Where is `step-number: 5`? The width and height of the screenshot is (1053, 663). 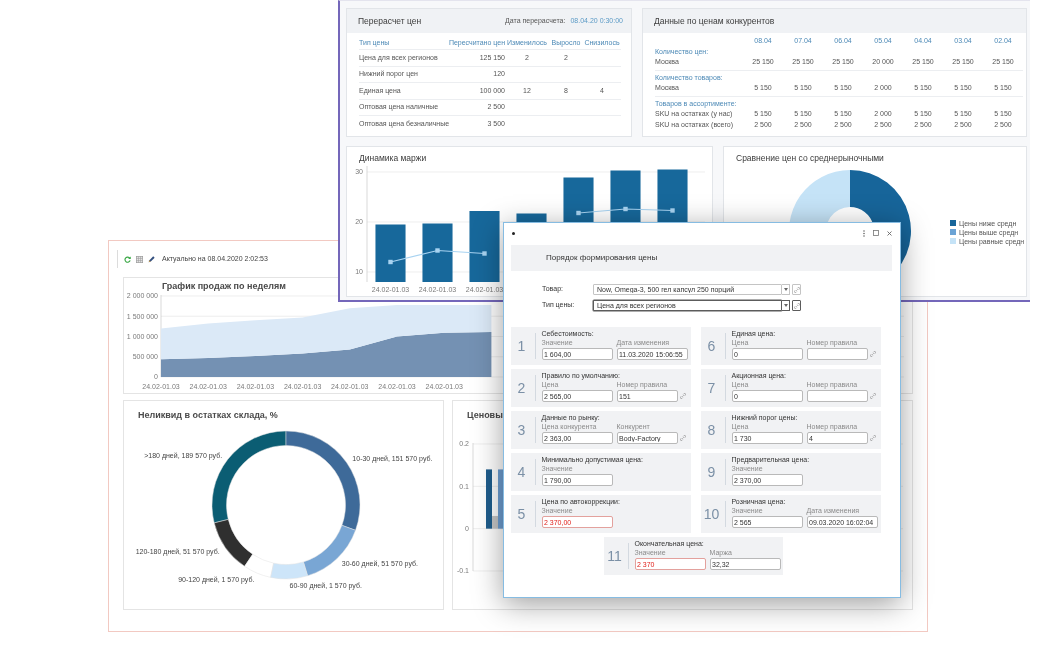
step-number: 5 is located at coordinates (521, 514).